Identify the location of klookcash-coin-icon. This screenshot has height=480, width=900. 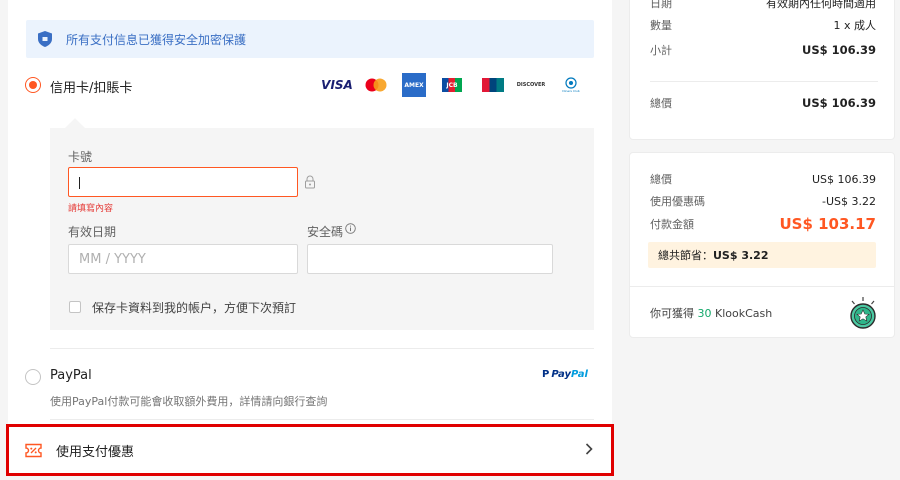
(863, 313).